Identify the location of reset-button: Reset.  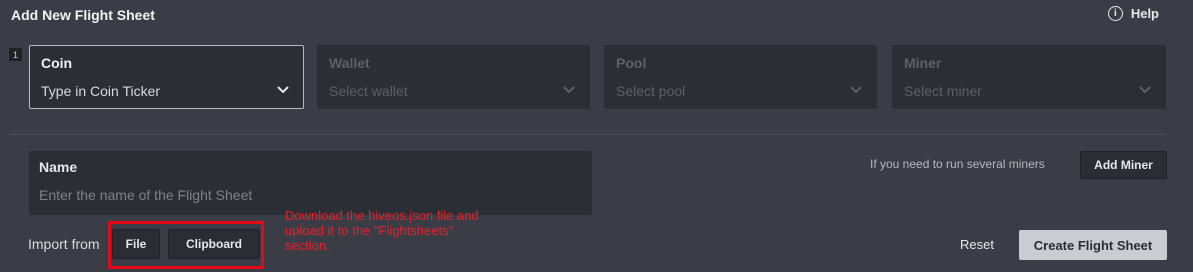
(977, 244).